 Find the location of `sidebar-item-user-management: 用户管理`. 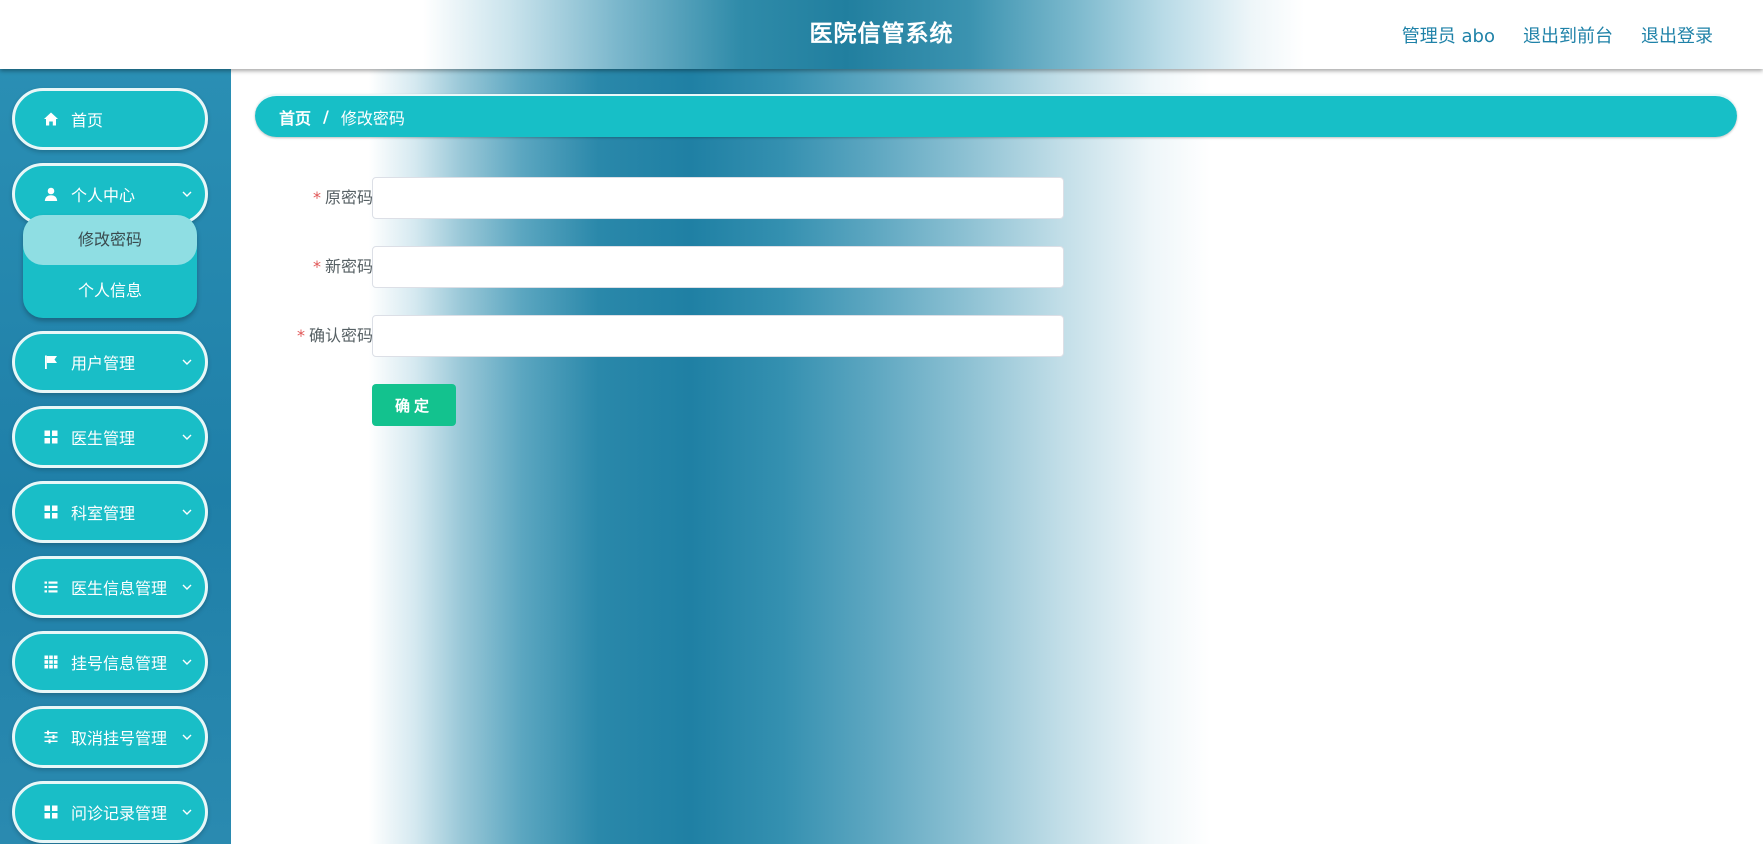

sidebar-item-user-management: 用户管理 is located at coordinates (110, 362).